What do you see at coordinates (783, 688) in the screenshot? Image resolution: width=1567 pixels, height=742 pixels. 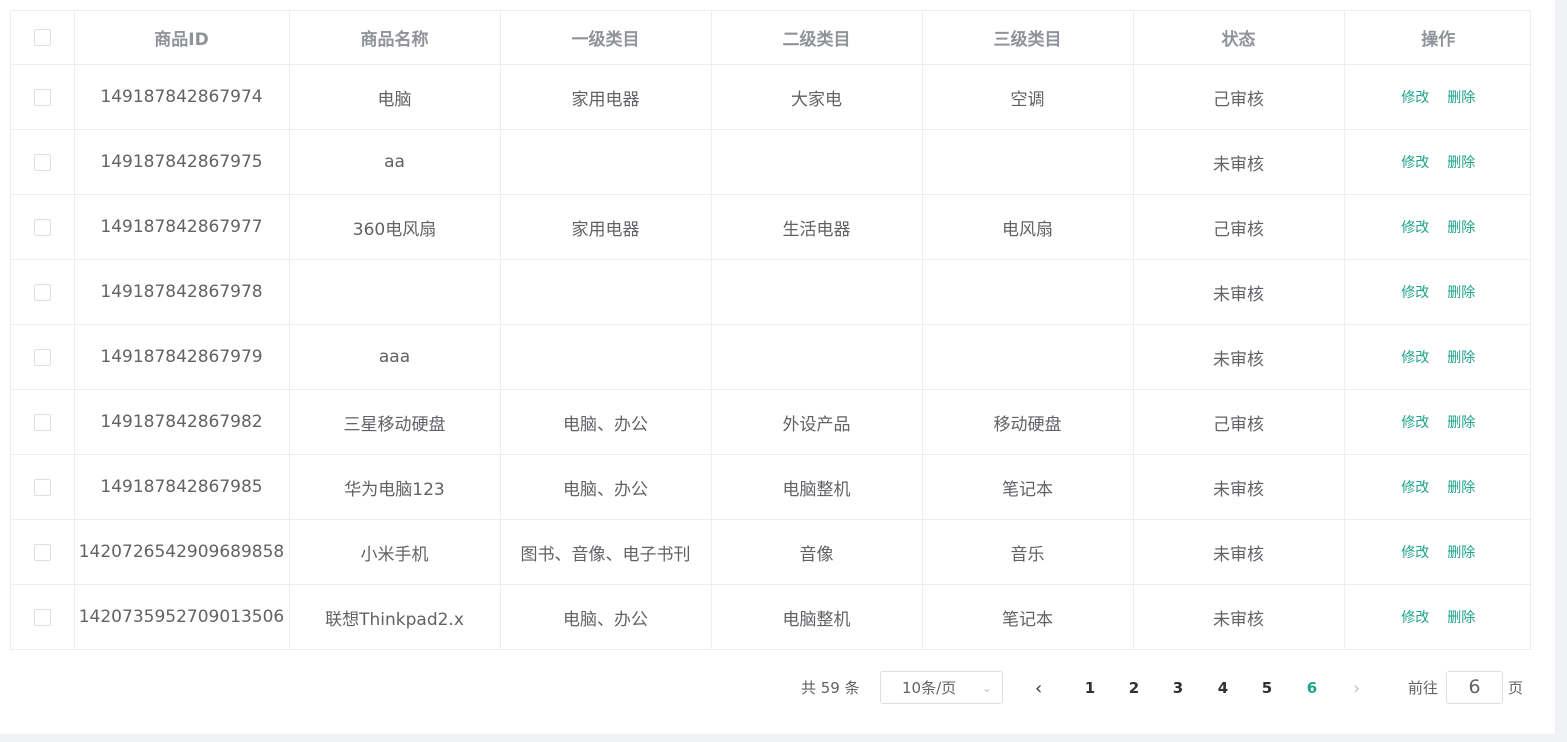 I see `pagination: 共 59 条 10条/页 ⌄ ‹ 1 2 3 4 5 6 › 前往 页` at bounding box center [783, 688].